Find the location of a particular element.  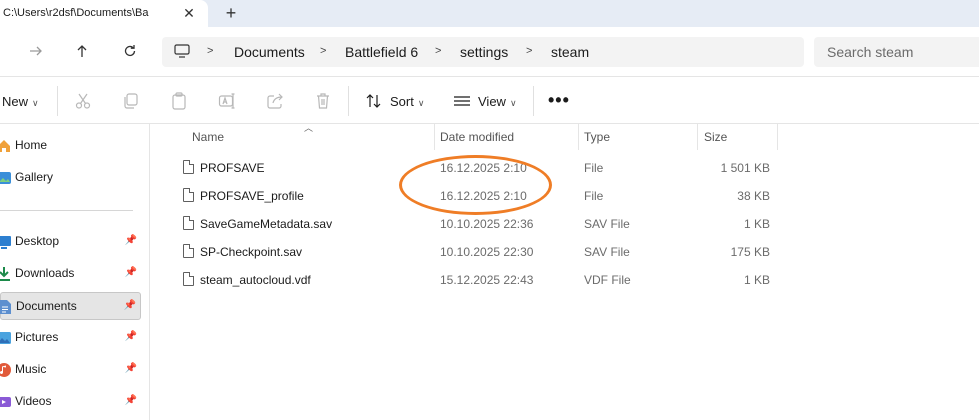

file-size: 38 KB is located at coordinates (753, 196).